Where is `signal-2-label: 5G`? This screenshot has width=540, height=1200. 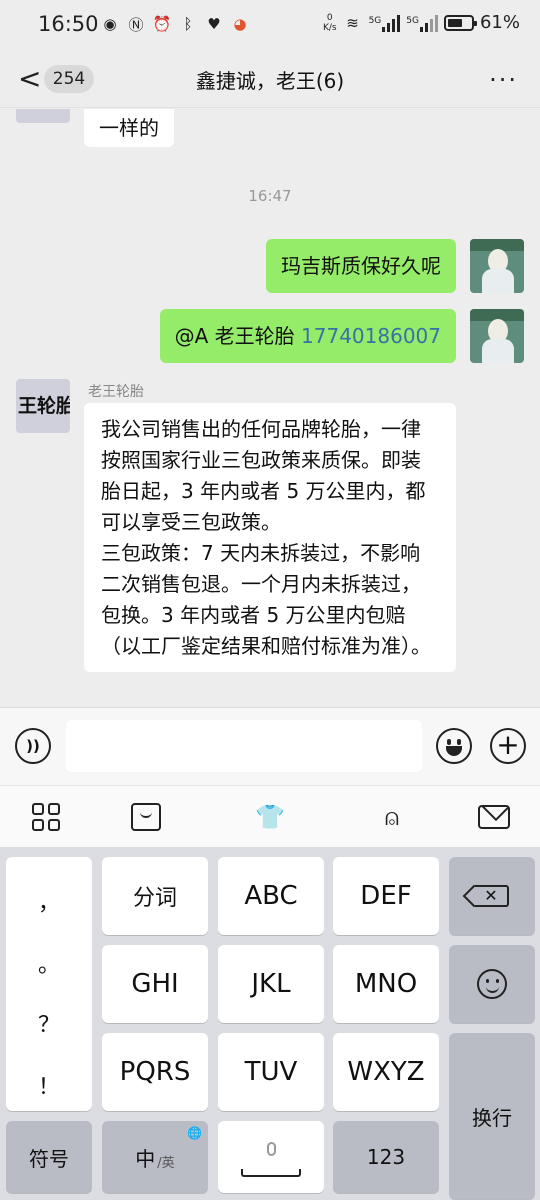 signal-2-label: 5G is located at coordinates (412, 20).